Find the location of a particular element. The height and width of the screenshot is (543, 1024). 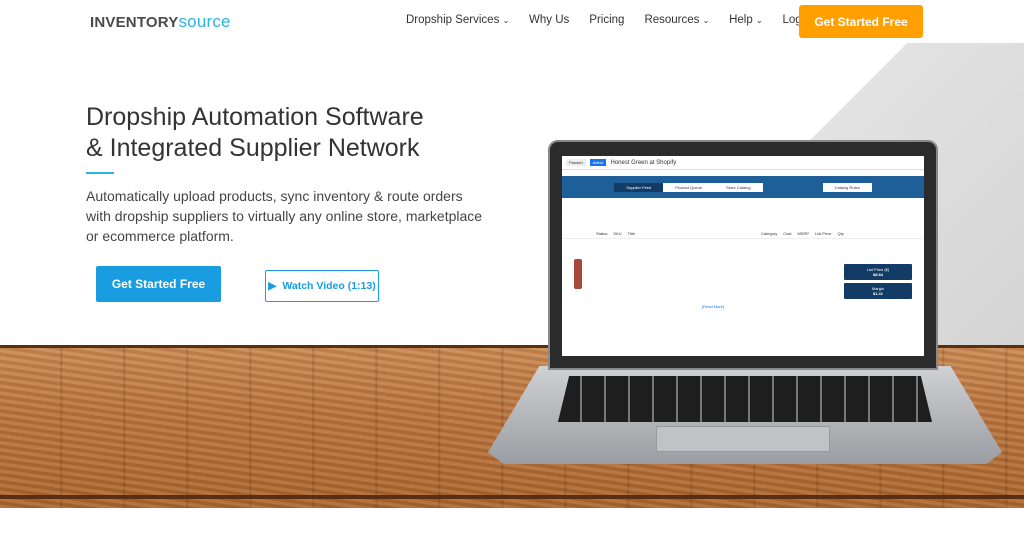

nav-why-us: Why Us is located at coordinates (549, 20).